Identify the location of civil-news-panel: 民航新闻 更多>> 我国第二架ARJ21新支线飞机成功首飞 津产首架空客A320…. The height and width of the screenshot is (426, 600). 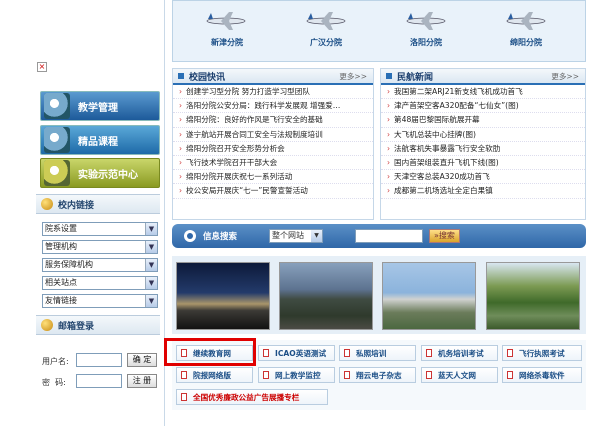
(483, 144).